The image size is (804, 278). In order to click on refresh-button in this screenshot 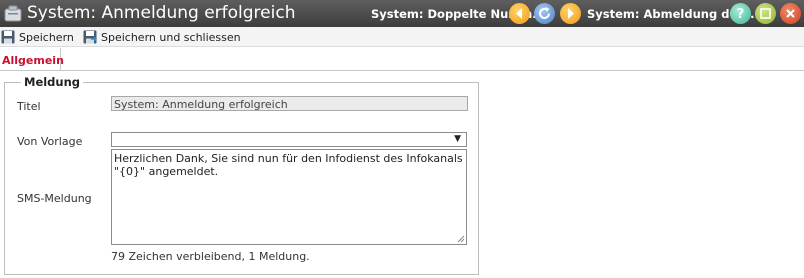, I will do `click(544, 13)`.